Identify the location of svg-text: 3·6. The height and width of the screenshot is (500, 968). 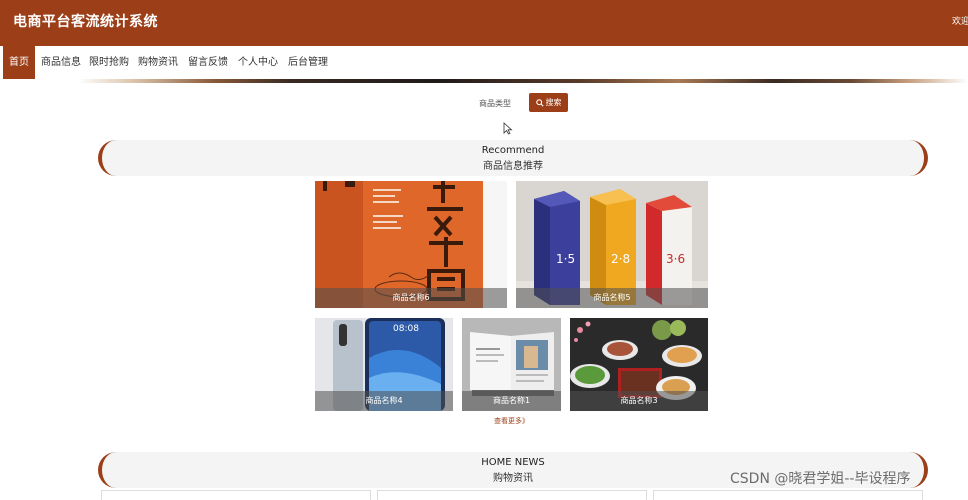
(675, 259).